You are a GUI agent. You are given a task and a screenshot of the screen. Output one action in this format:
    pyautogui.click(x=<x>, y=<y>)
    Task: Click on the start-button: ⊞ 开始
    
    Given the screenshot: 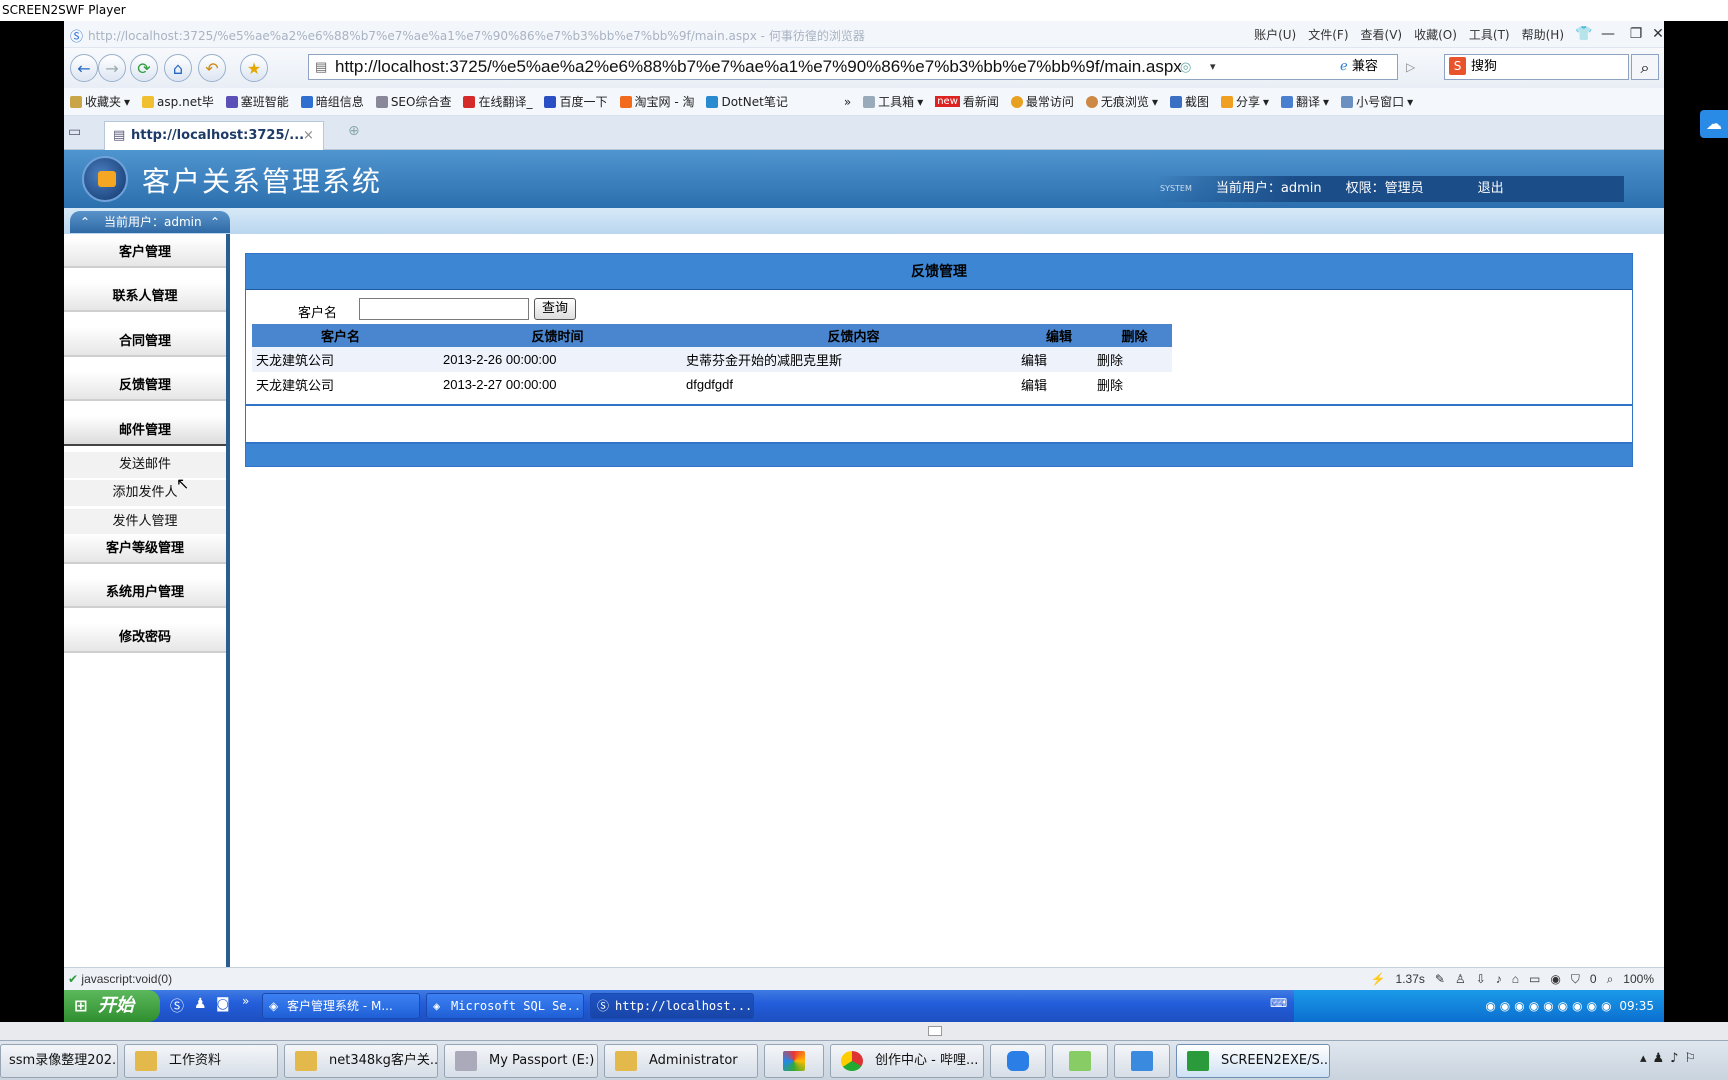 What is the action you would take?
    pyautogui.click(x=112, y=1006)
    